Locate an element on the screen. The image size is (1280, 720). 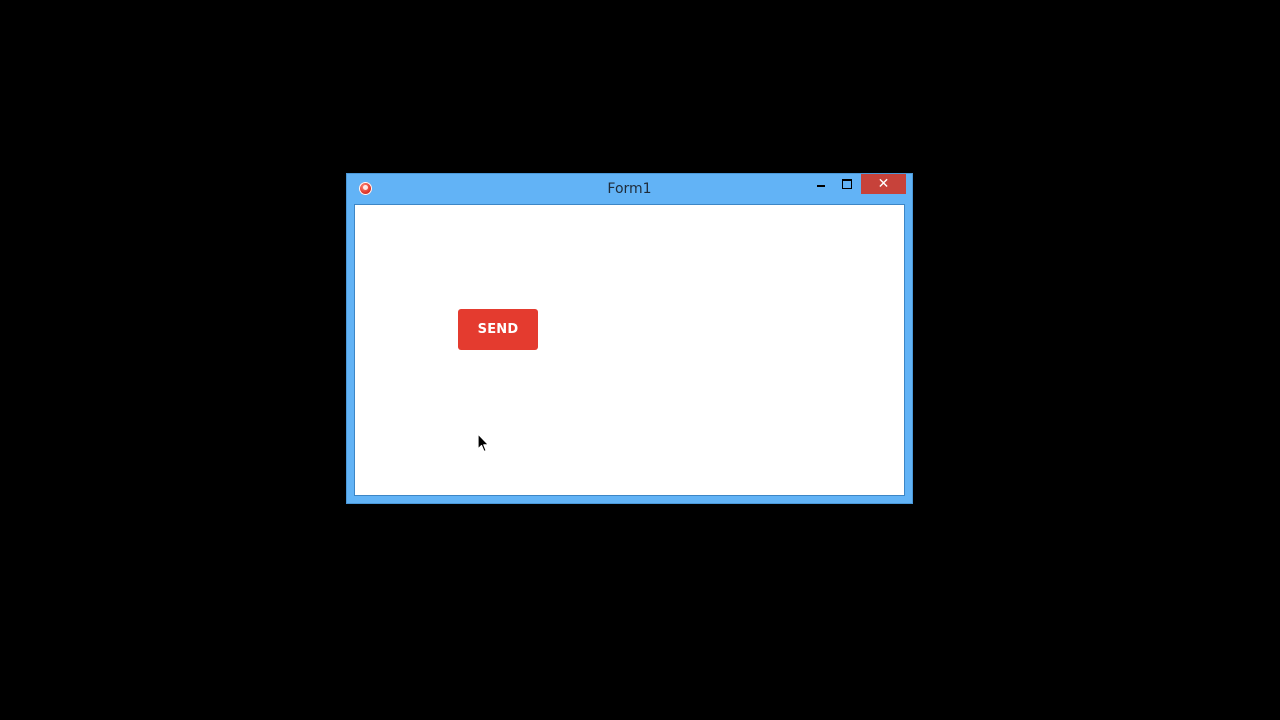
send-button: SEND is located at coordinates (498, 329).